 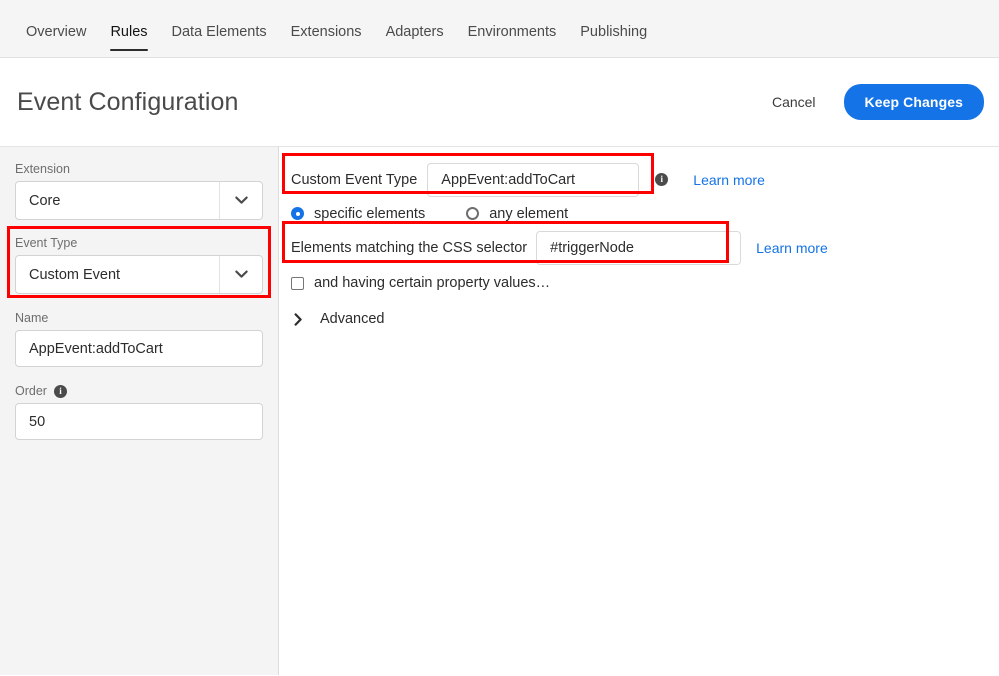 I want to click on tab-overview: Overview, so click(x=56, y=41).